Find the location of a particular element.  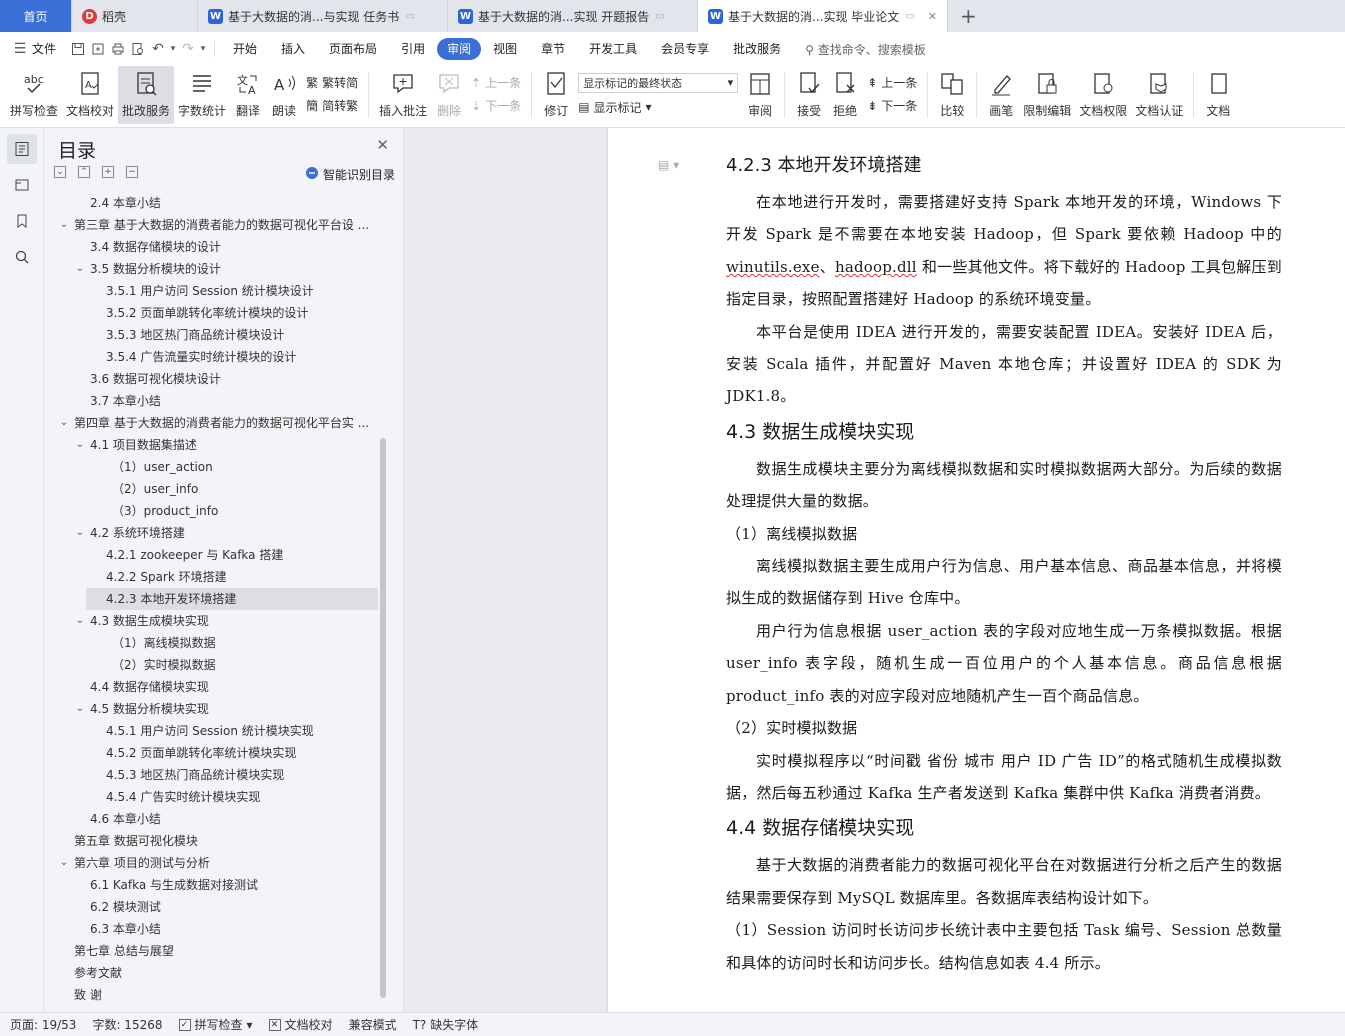

status-doc-proof: ✕ 文档校对 is located at coordinates (300, 1024).